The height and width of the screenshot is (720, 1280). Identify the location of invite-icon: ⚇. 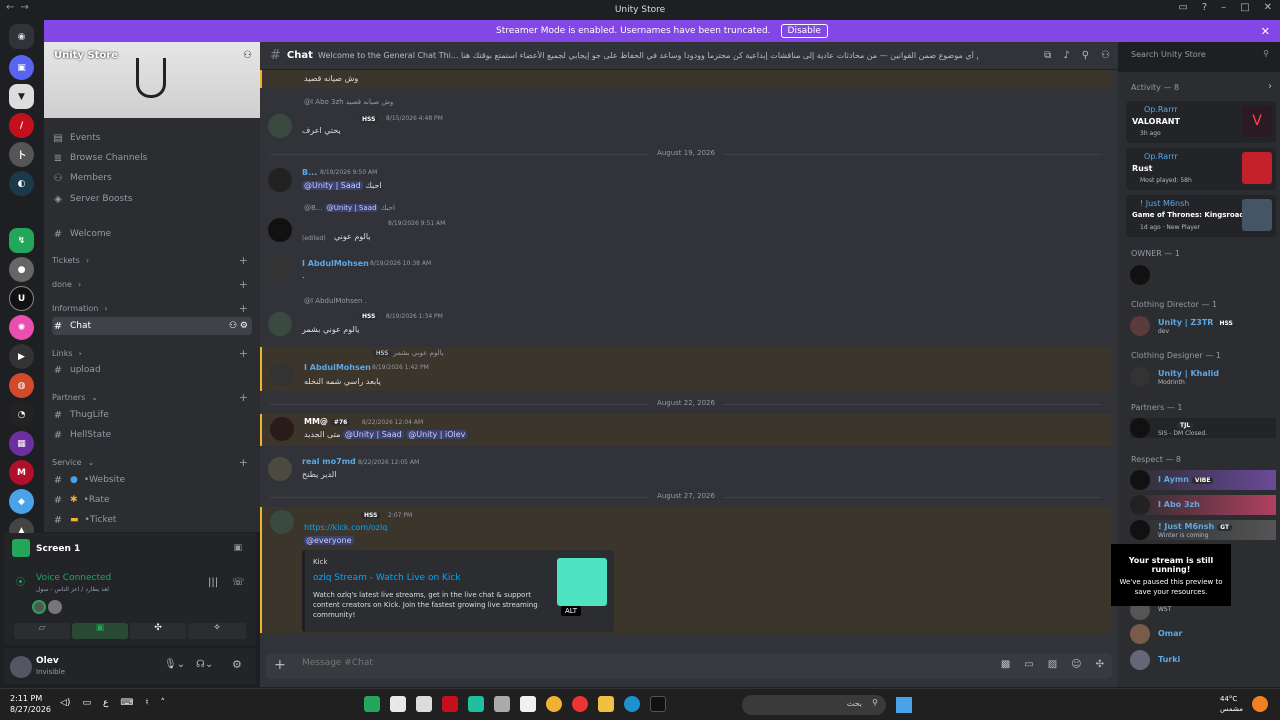
(247, 55).